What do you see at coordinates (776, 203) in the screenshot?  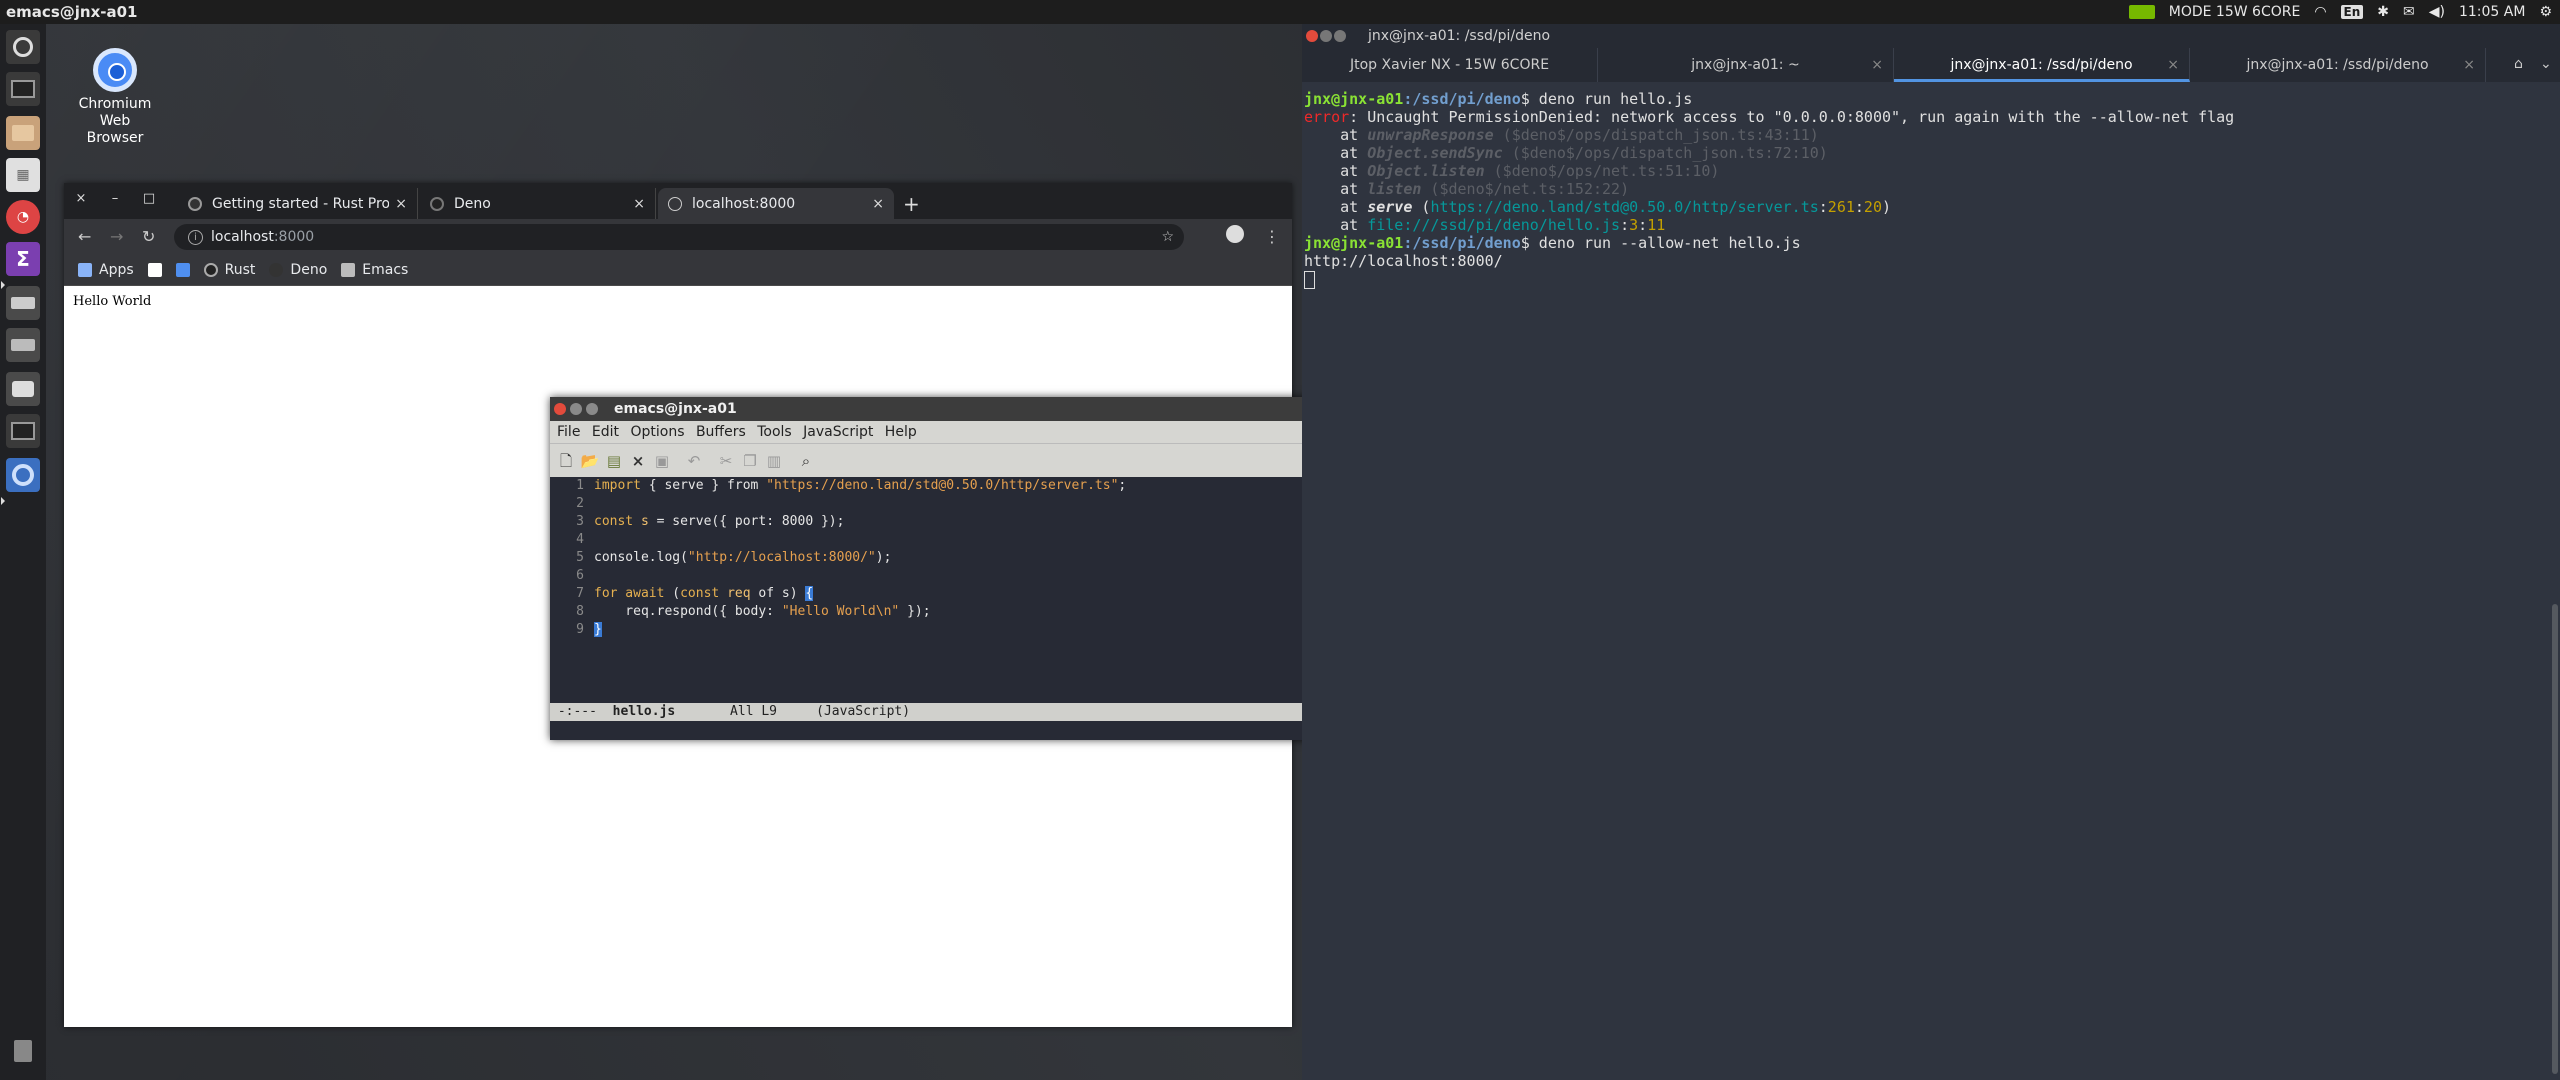 I see `tab-localhost: localhost:8000 ×` at bounding box center [776, 203].